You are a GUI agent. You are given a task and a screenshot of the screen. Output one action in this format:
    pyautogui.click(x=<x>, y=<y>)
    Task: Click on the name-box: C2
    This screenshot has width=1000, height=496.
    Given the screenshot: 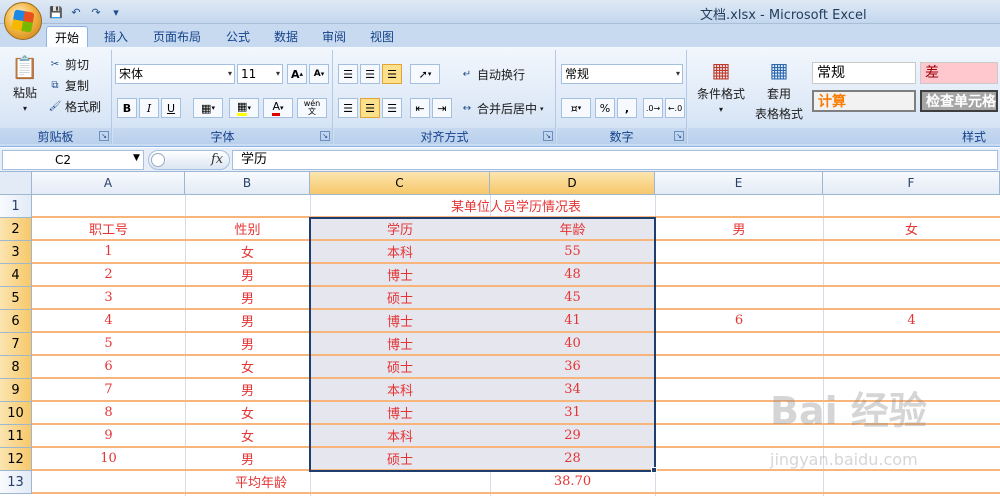 What is the action you would take?
    pyautogui.click(x=73, y=160)
    